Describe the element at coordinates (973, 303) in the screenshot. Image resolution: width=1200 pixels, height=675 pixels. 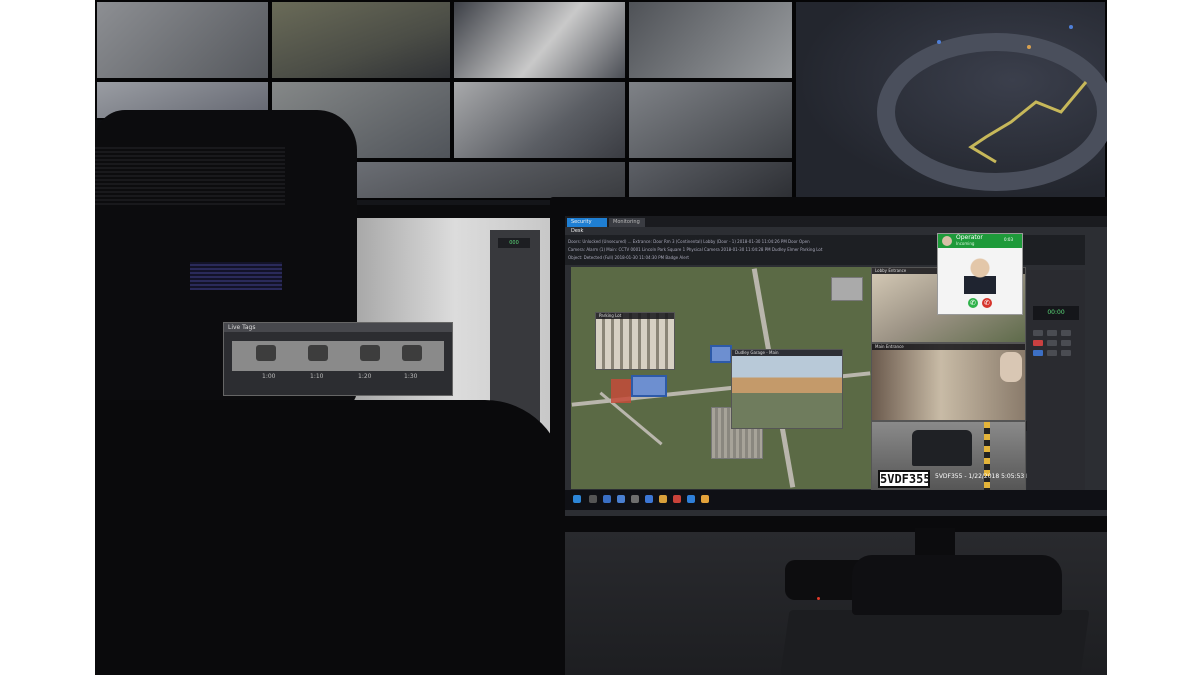
I see `accept-call-icon: ✆` at that location.